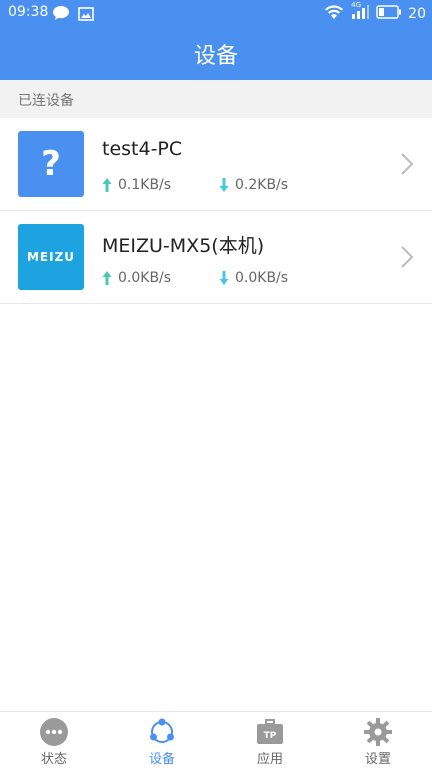 The width and height of the screenshot is (432, 768). I want to click on download-speed: 0.2KB/s, so click(253, 185).